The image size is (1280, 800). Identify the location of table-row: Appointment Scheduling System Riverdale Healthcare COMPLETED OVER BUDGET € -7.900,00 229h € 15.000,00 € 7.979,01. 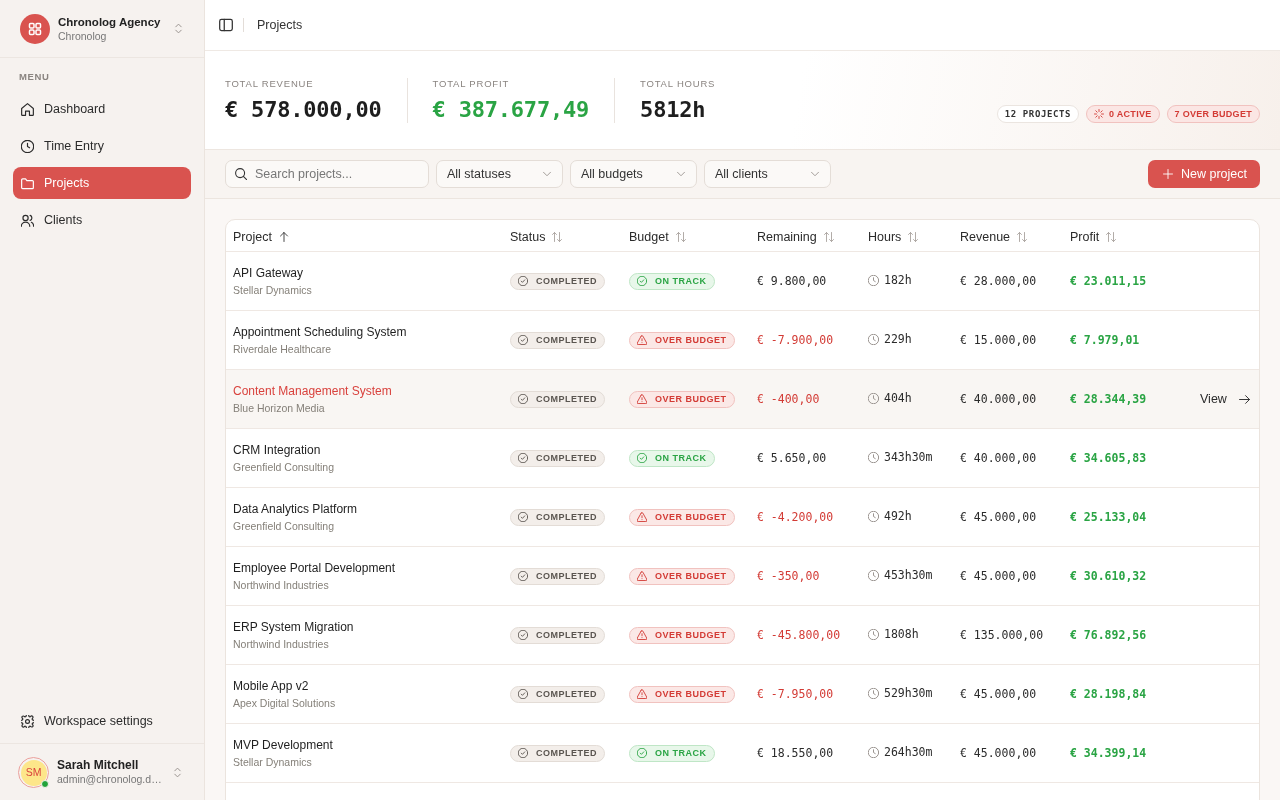
(742, 340).